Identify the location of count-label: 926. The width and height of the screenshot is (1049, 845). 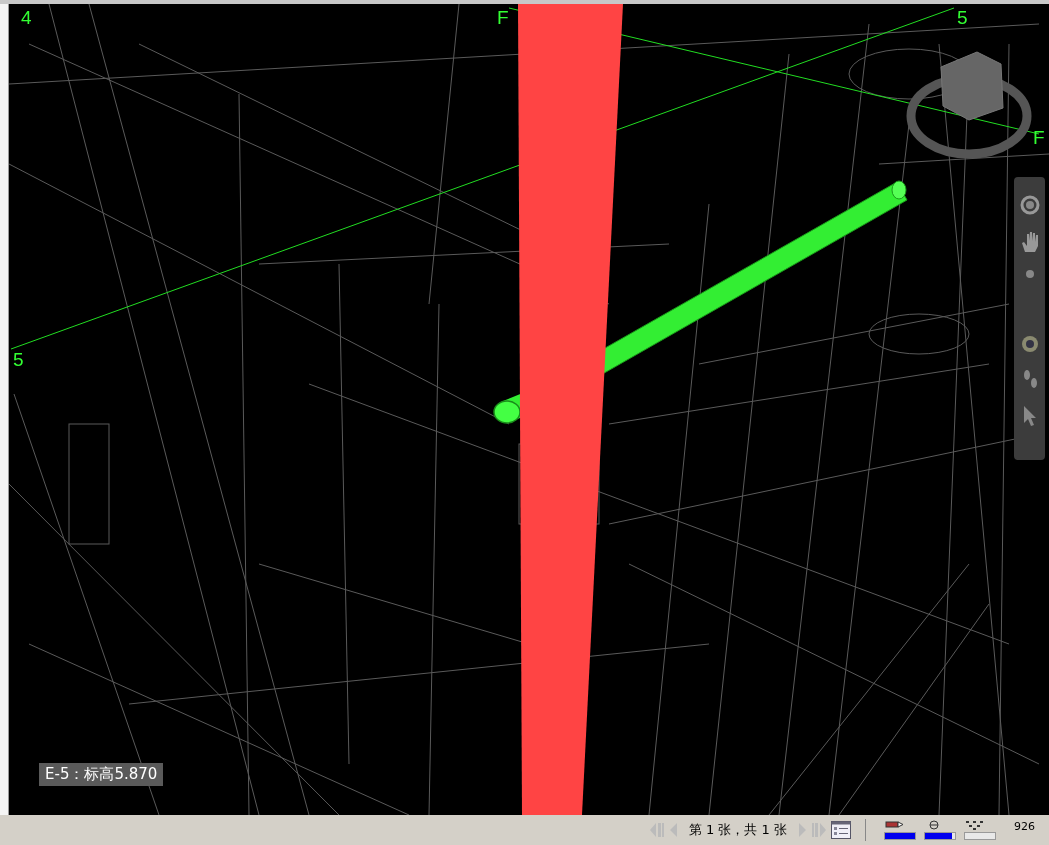
(1024, 826).